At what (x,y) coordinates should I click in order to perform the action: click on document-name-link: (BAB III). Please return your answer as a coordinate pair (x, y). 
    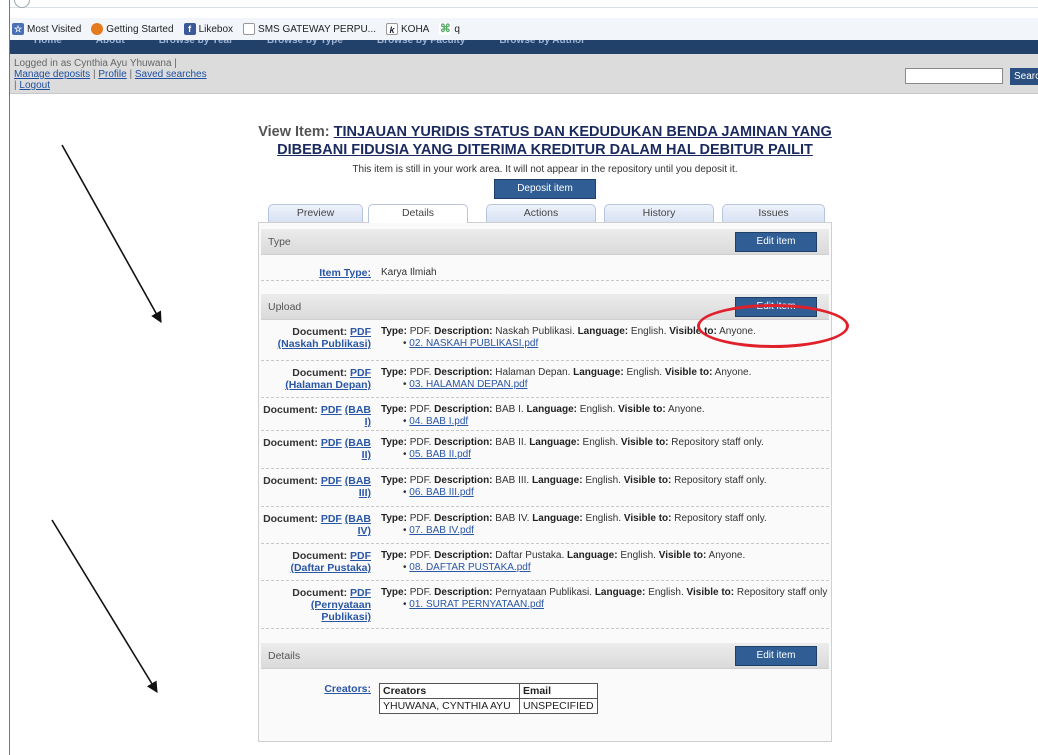
    Looking at the image, I should click on (358, 487).